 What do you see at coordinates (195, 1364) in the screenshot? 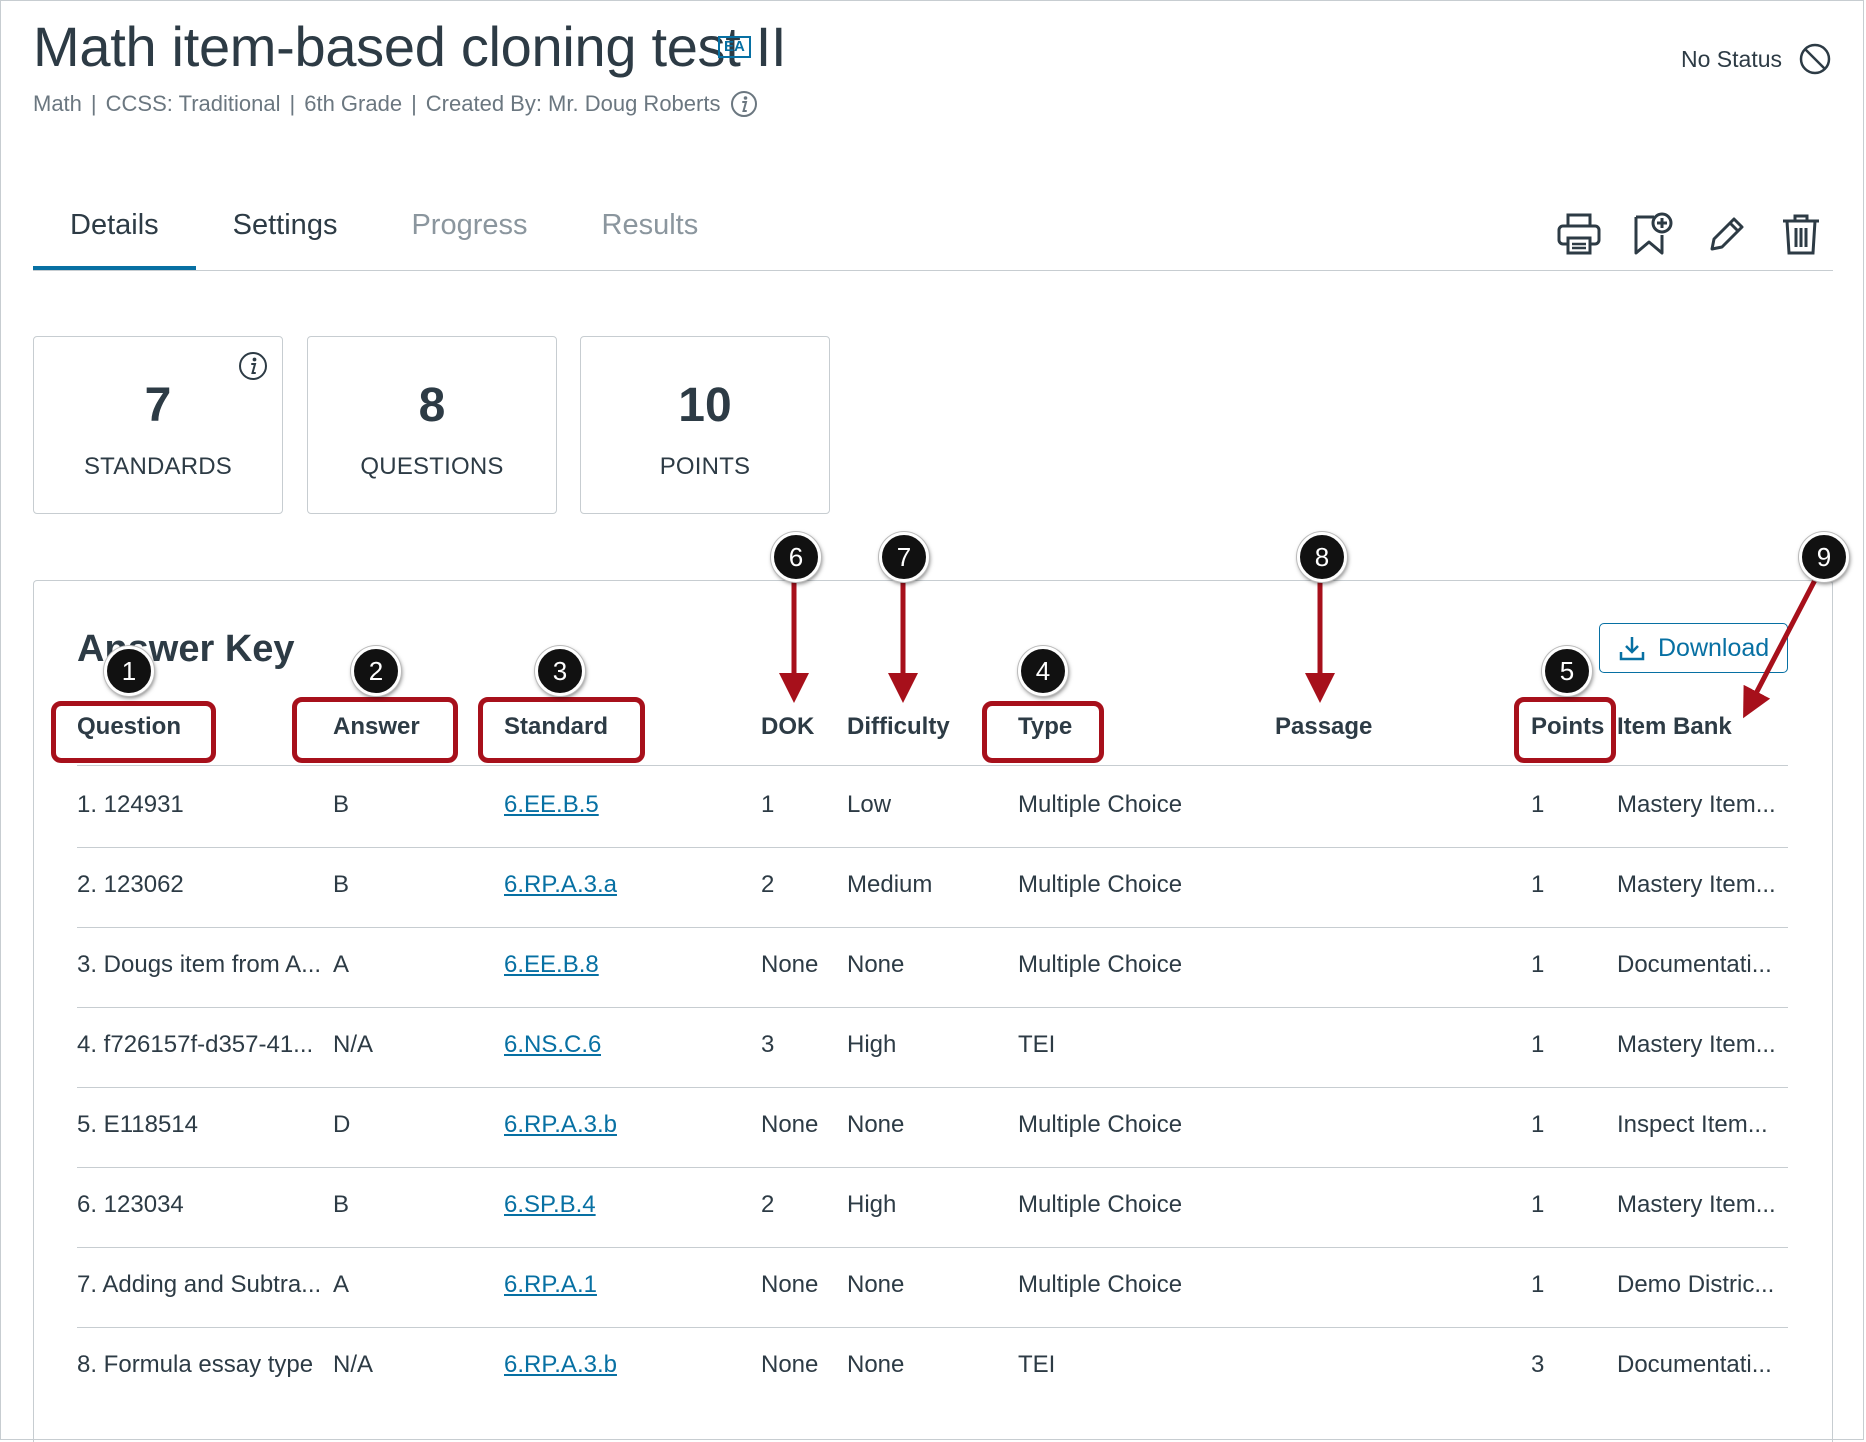
I see `cell-question: 8. Formula essay type` at bounding box center [195, 1364].